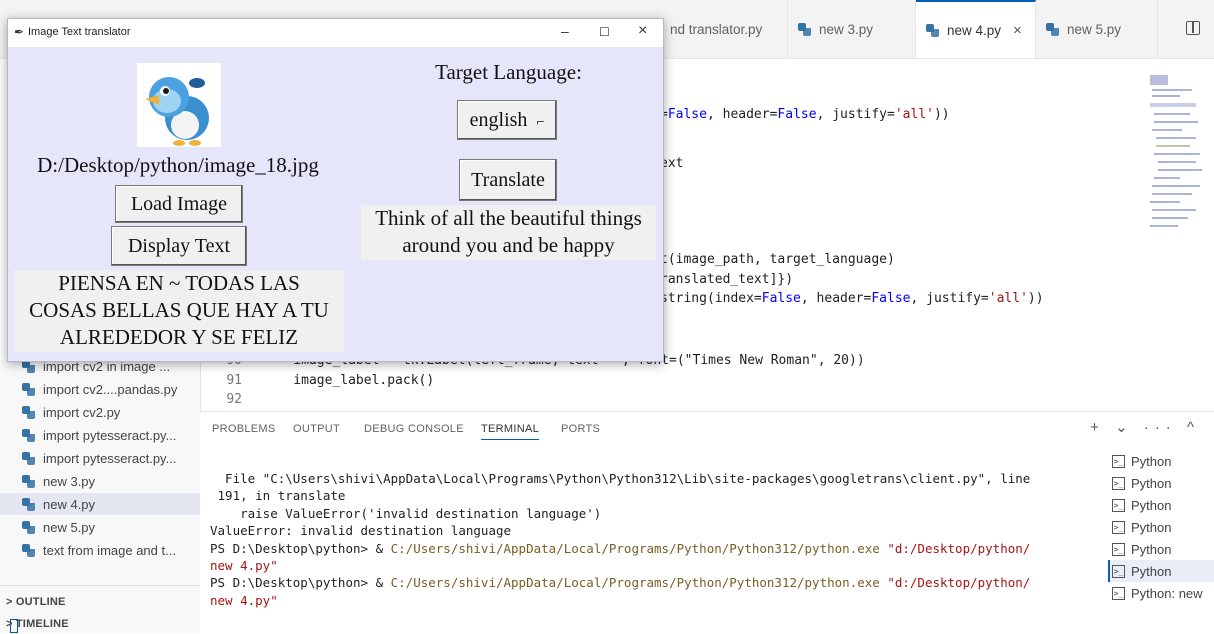 The height and width of the screenshot is (634, 1214). Describe the element at coordinates (177, 111) in the screenshot. I see `penguin-image` at that location.